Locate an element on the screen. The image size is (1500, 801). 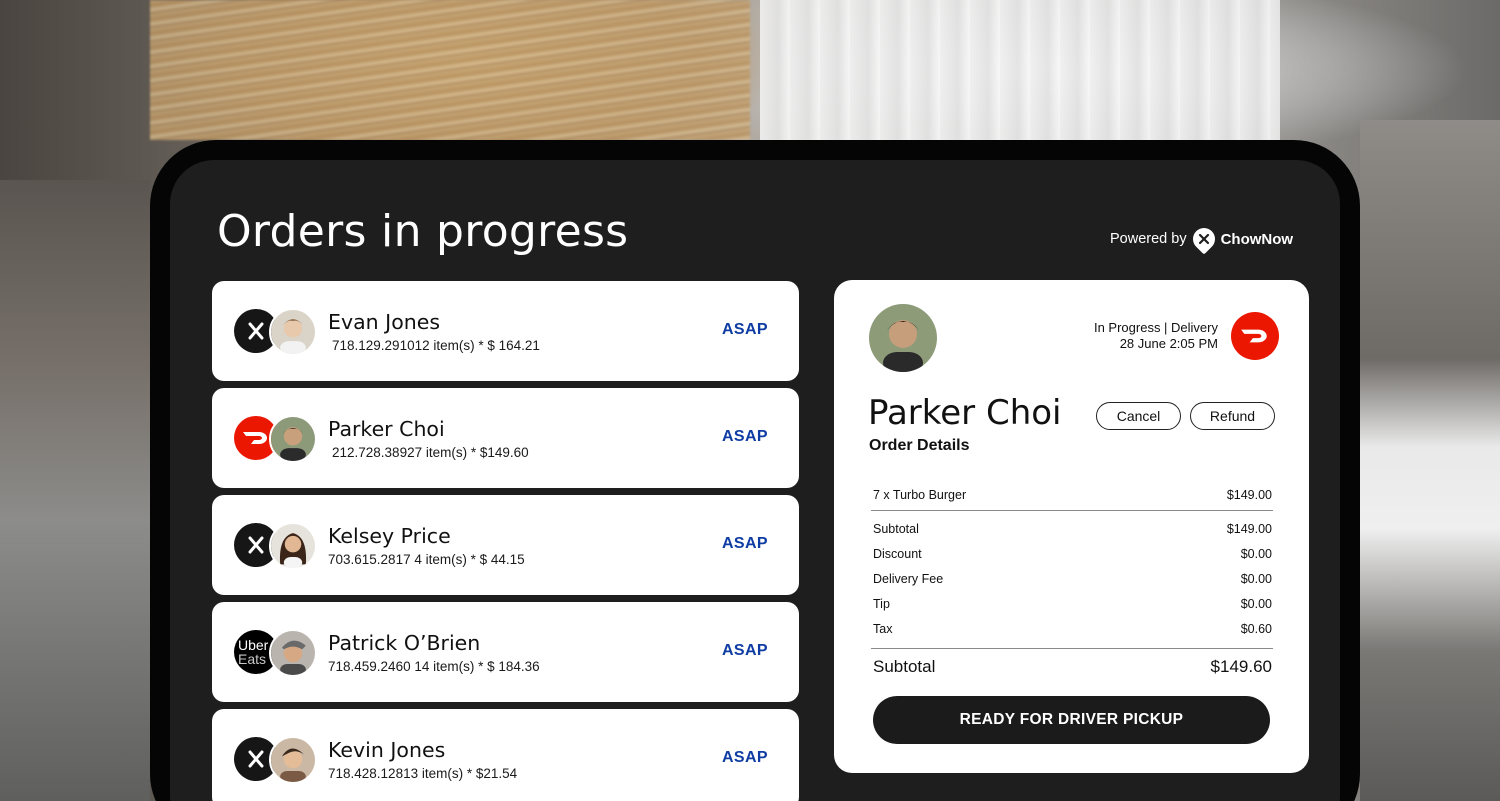
breakdown-amount: $0.60 is located at coordinates (1256, 629).